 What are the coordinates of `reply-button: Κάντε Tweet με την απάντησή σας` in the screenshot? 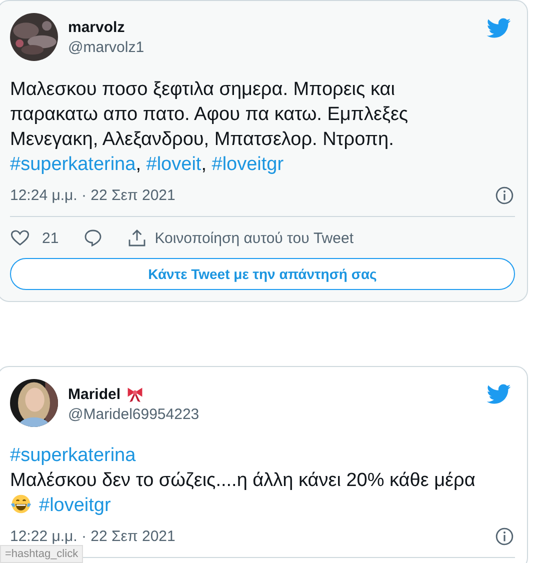 It's located at (262, 274).